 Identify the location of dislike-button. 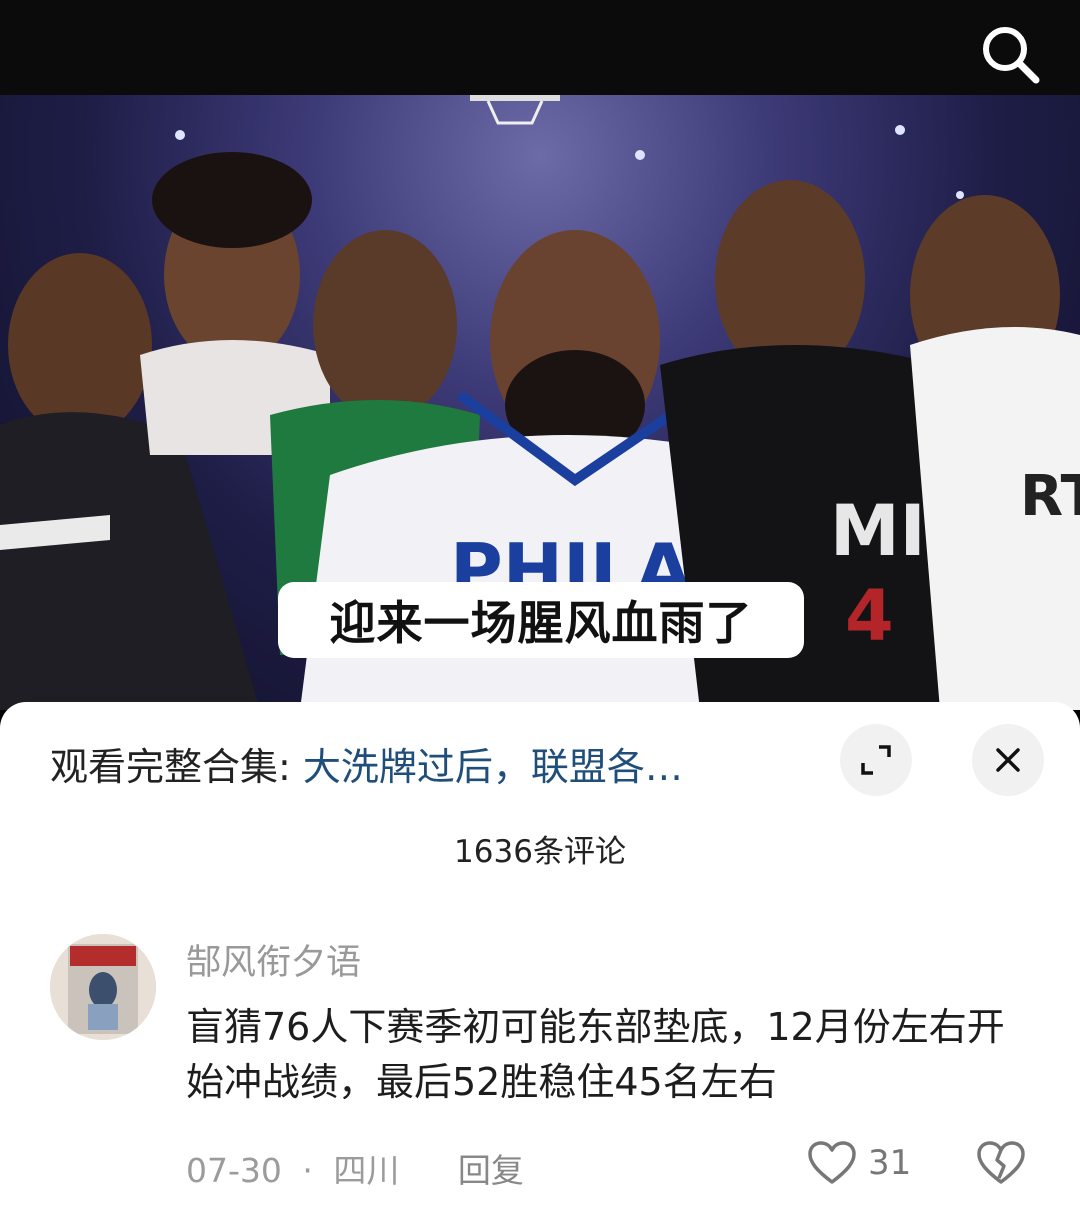
(1001, 1165).